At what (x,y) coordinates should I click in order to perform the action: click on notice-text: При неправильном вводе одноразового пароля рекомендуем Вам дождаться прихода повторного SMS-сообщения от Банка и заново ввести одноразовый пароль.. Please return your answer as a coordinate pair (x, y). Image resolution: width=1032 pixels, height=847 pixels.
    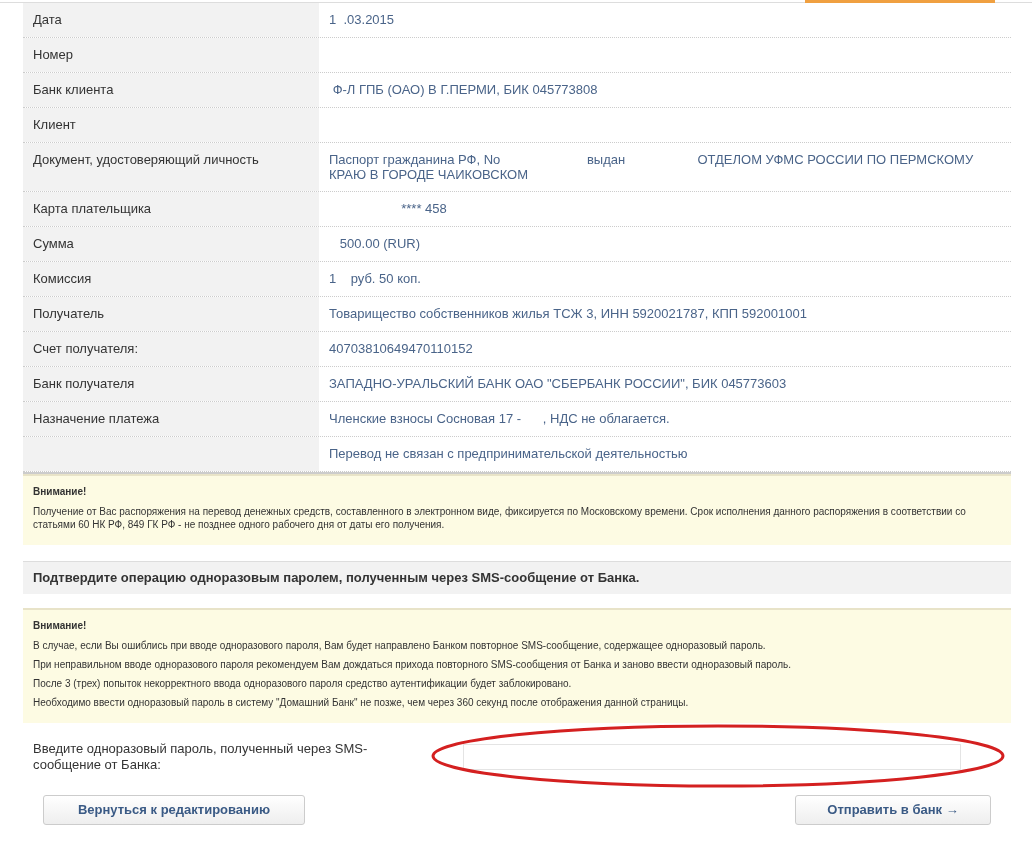
    Looking at the image, I should click on (412, 664).